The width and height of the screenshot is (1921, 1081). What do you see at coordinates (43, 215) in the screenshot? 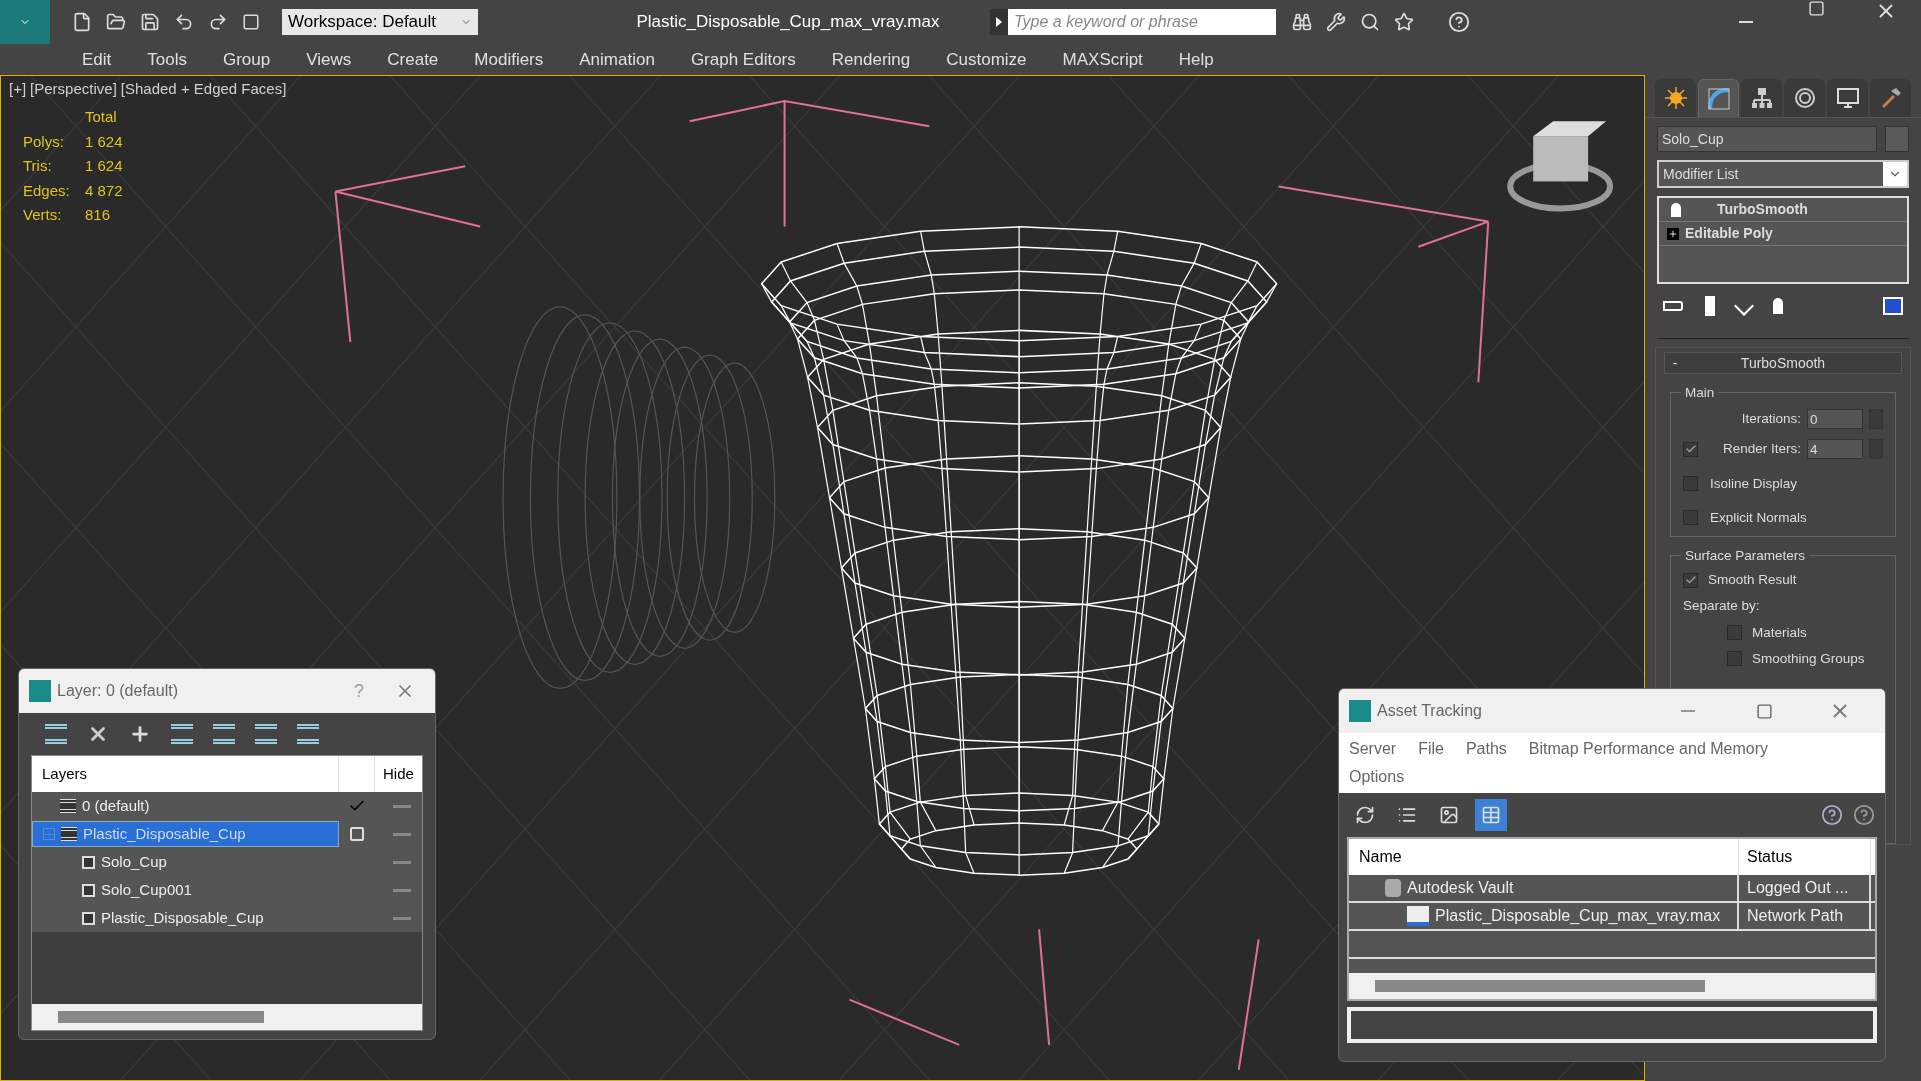
I see `stat-label: Verts:` at bounding box center [43, 215].